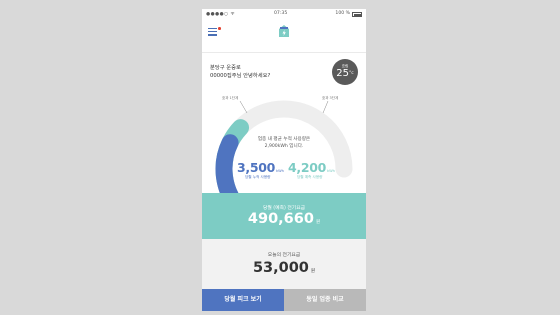  What do you see at coordinates (231, 175) in the screenshot?
I see `gauge-usage-arc` at bounding box center [231, 175].